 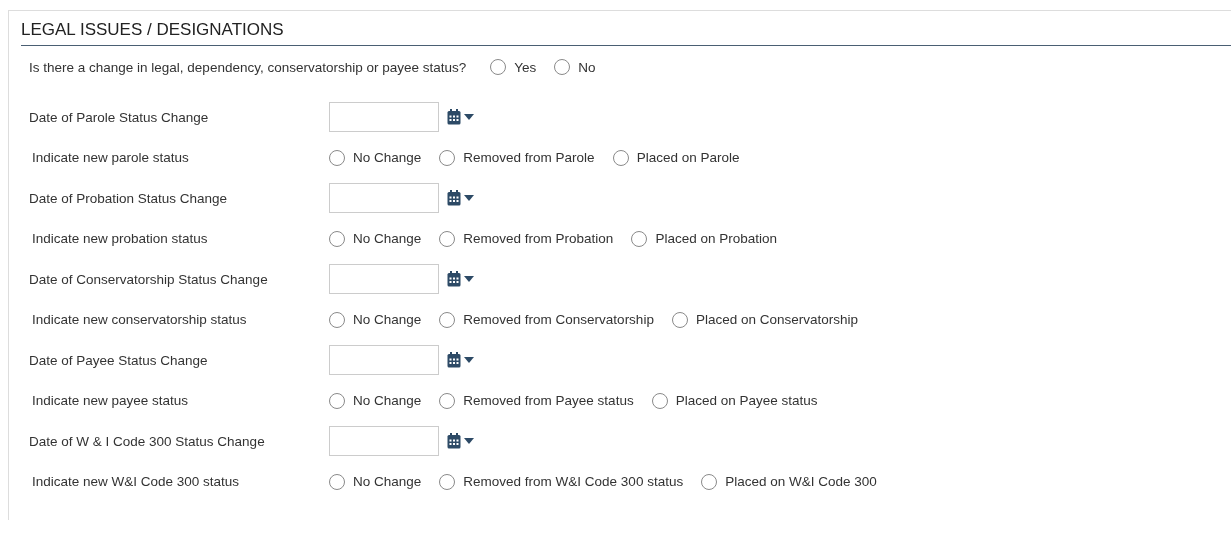 What do you see at coordinates (513, 67) in the screenshot?
I see `radio-option: Yes` at bounding box center [513, 67].